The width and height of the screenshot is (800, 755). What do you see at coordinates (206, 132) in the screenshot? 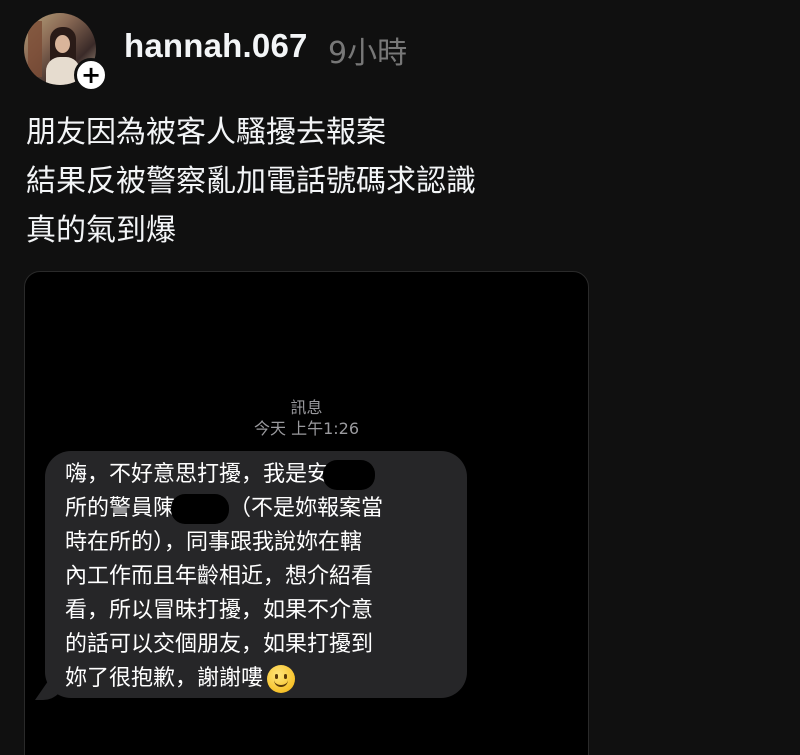
I see `caption-line: 朋友因為被客人騷擾去報案` at bounding box center [206, 132].